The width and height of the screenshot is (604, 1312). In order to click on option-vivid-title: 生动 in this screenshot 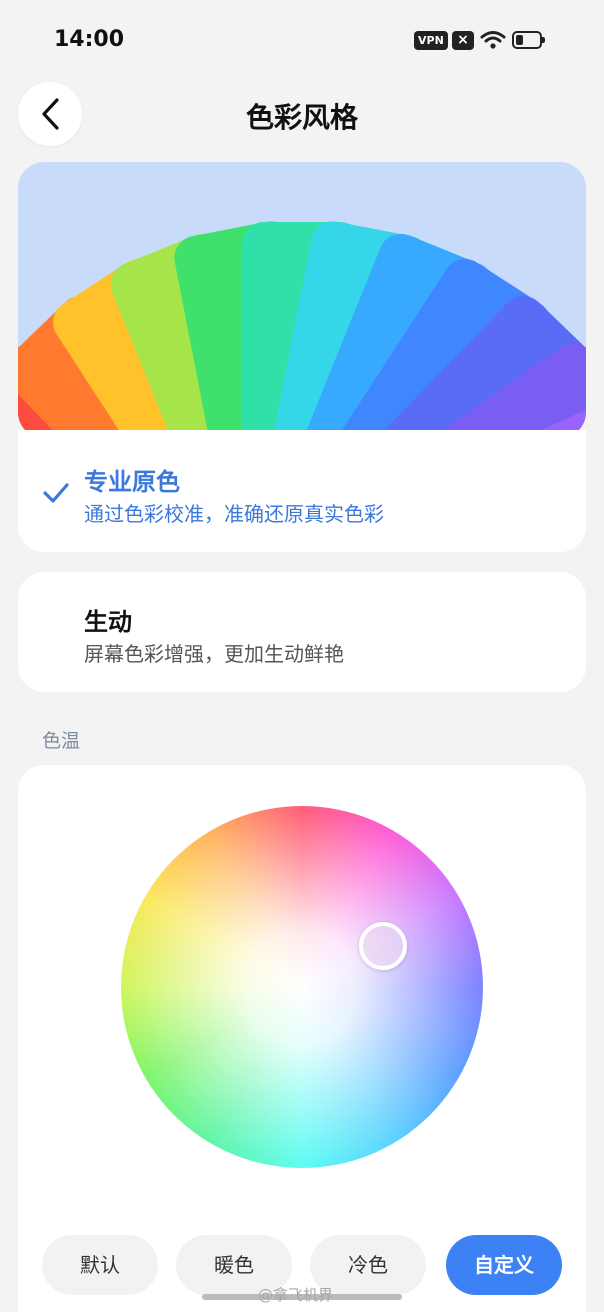, I will do `click(108, 622)`.